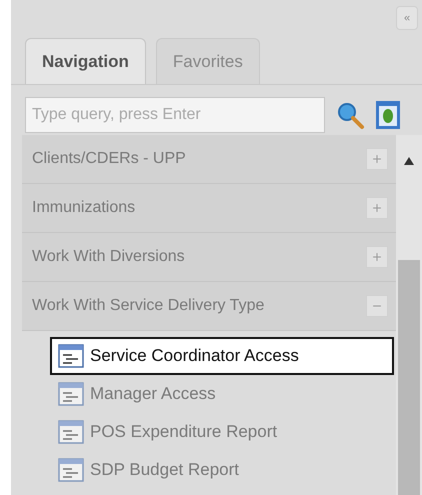 This screenshot has height=495, width=422. What do you see at coordinates (85, 61) in the screenshot?
I see `tab: Navigation` at bounding box center [85, 61].